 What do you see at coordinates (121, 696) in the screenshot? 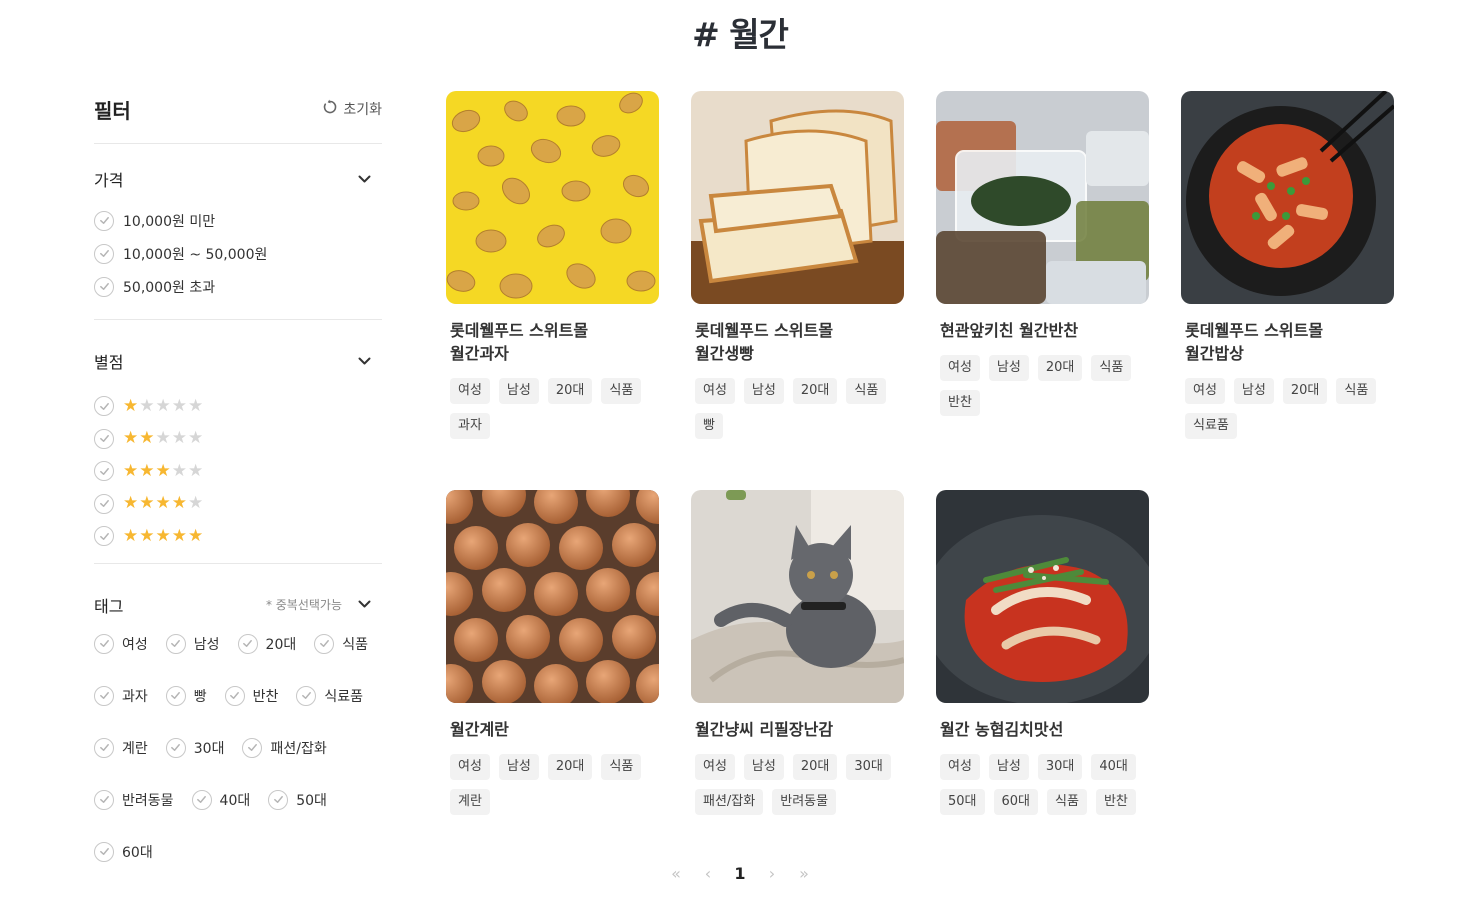
I see `tag-option: 과자` at bounding box center [121, 696].